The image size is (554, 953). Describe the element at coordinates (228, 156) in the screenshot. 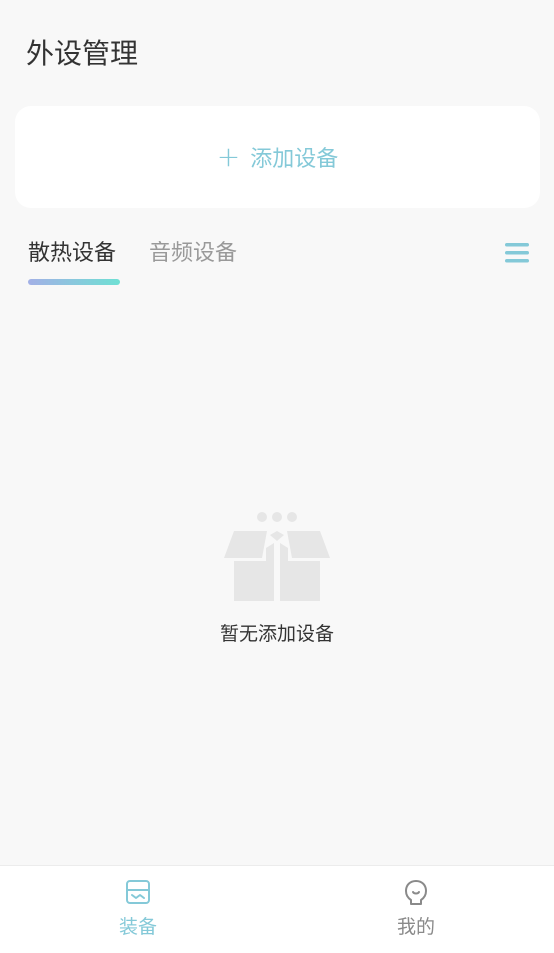

I see `plus-icon: +` at that location.